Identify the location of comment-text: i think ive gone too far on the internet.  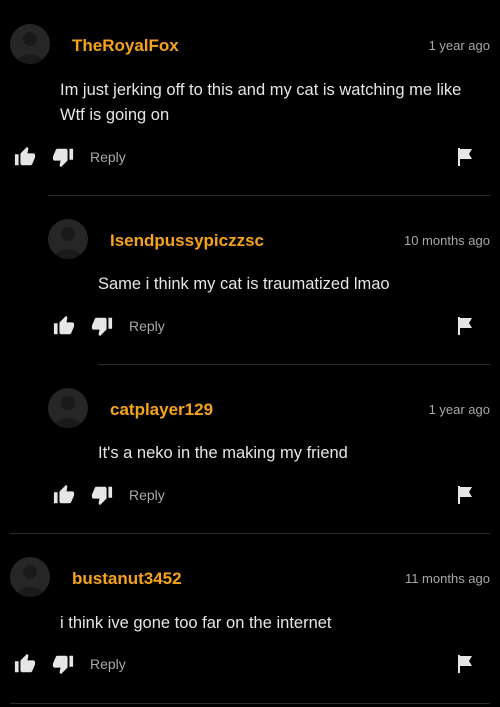
(196, 623).